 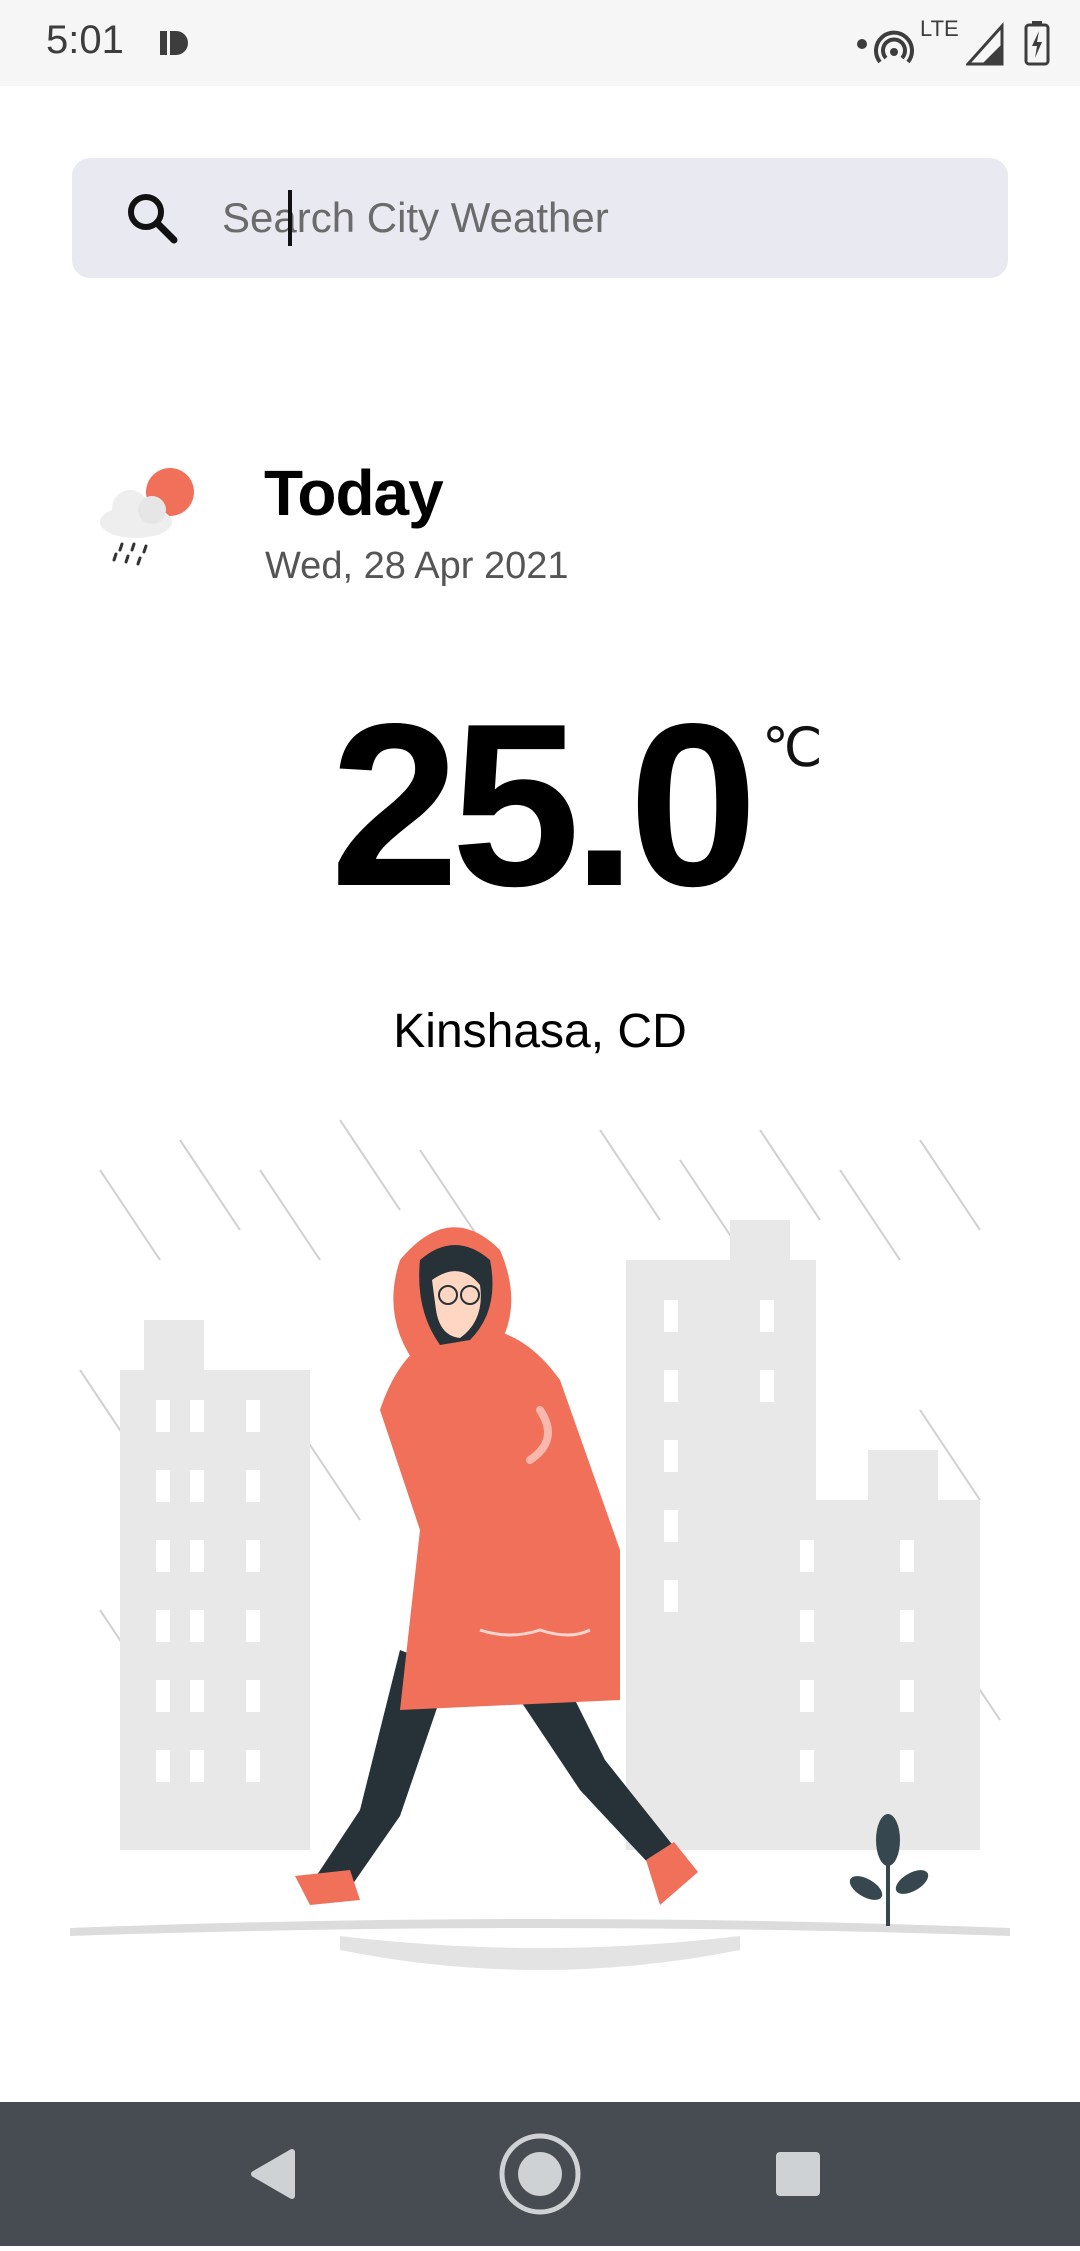 What do you see at coordinates (894, 47) in the screenshot?
I see `hotspot-icon` at bounding box center [894, 47].